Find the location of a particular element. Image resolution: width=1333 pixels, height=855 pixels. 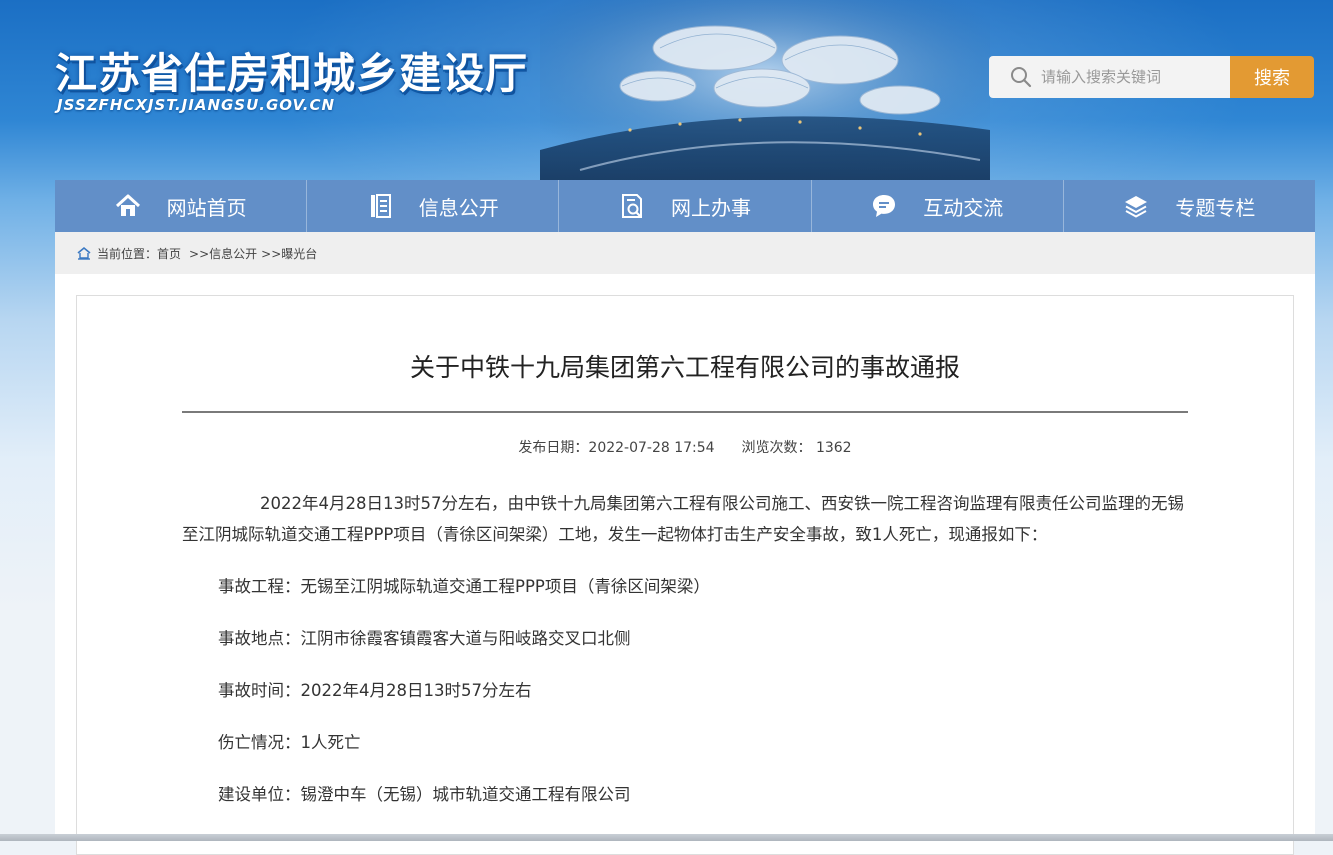

home-small-icon is located at coordinates (84, 253).